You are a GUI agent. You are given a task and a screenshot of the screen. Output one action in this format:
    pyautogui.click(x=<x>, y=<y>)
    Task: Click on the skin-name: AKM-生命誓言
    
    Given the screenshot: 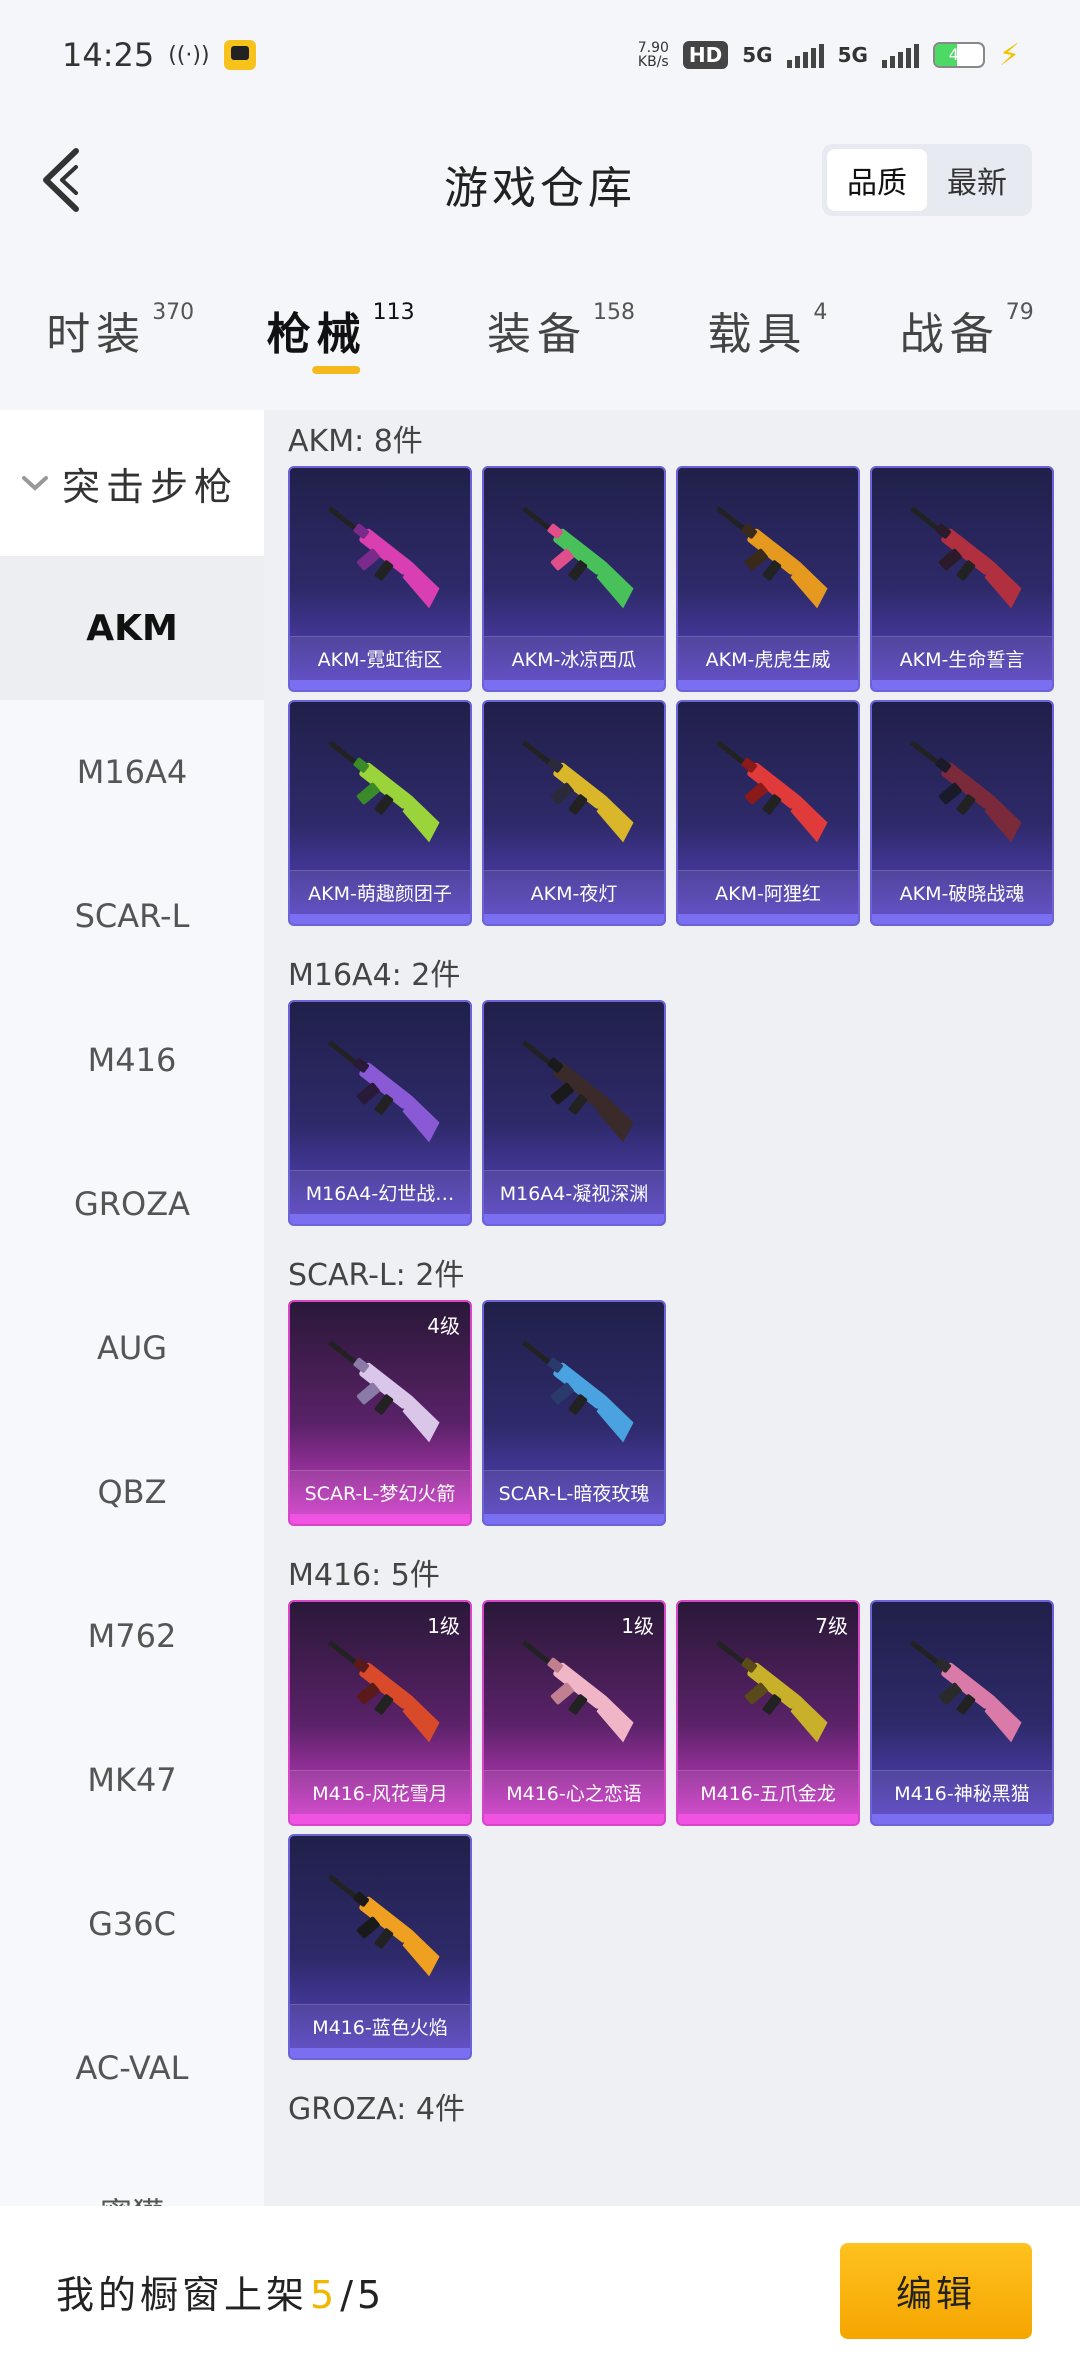 What is the action you would take?
    pyautogui.click(x=962, y=658)
    